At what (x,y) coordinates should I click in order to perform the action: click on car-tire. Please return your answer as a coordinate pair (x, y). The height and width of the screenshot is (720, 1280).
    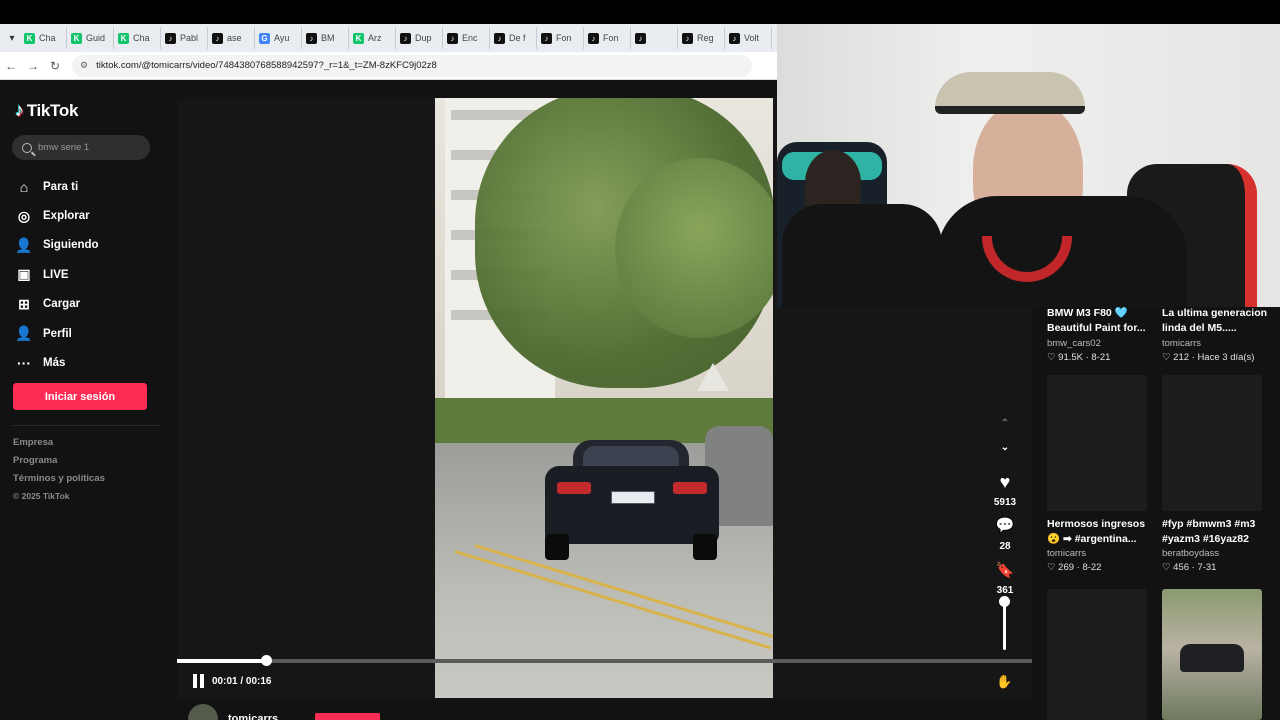
    Looking at the image, I should click on (557, 547).